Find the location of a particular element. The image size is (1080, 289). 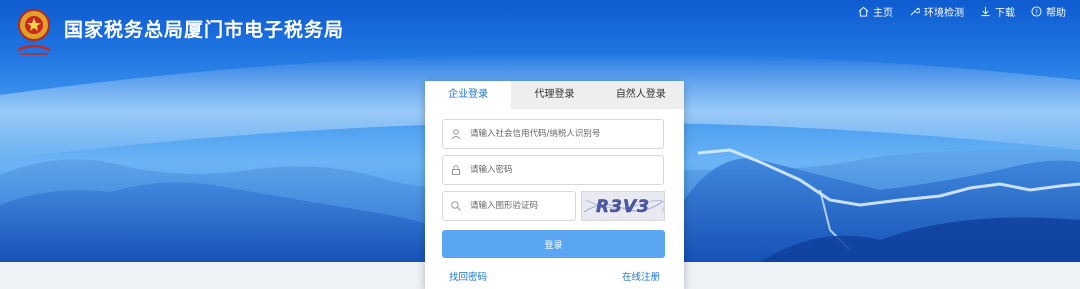

nav-help-label: 帮助 is located at coordinates (1056, 13).